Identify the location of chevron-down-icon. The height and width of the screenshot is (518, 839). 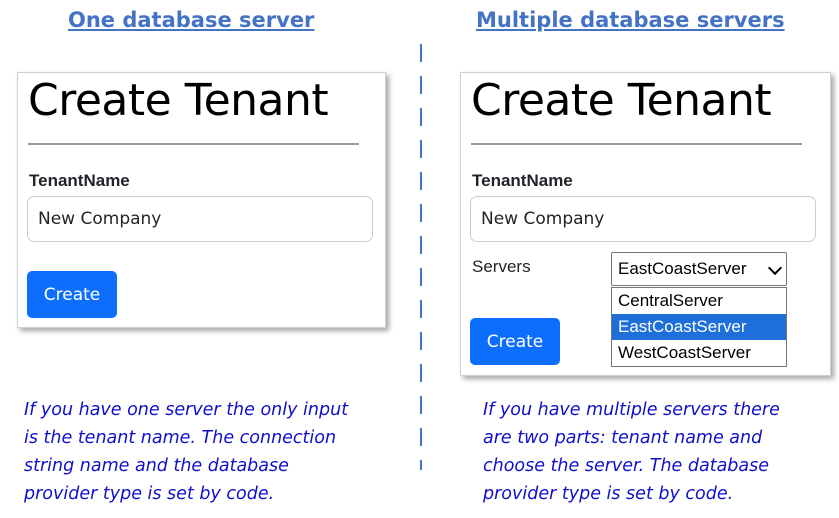
(775, 268).